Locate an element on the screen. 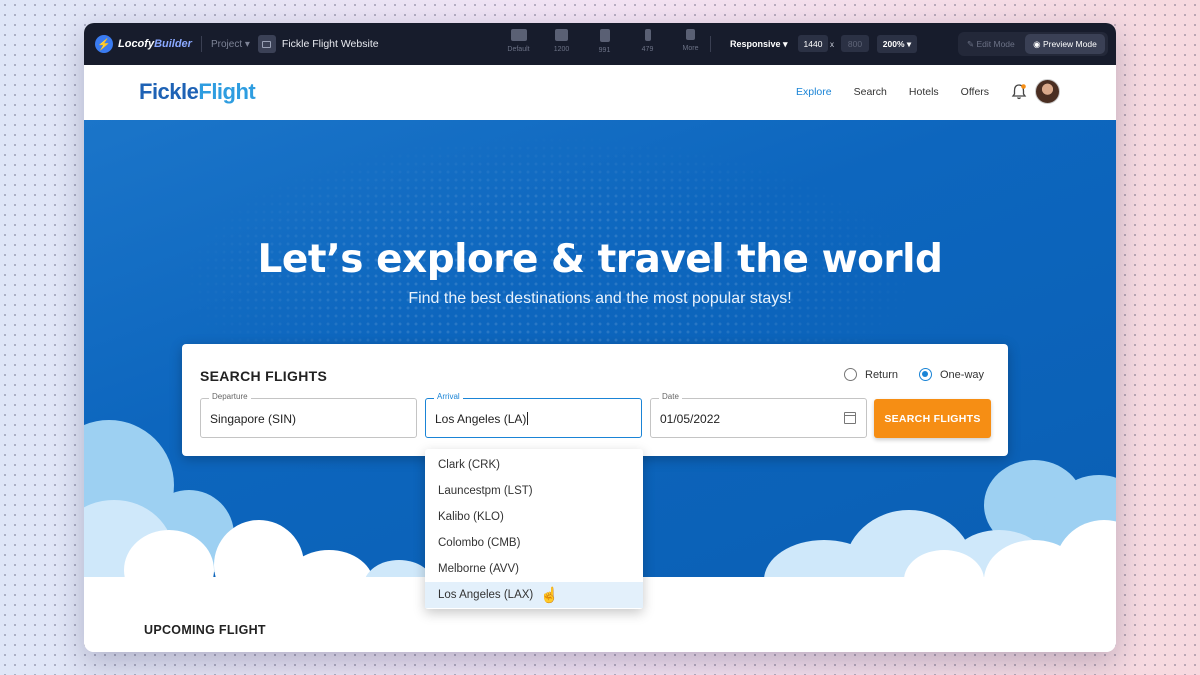 The image size is (1200, 675). dropdown-option: Colombo (CMB) is located at coordinates (534, 543).